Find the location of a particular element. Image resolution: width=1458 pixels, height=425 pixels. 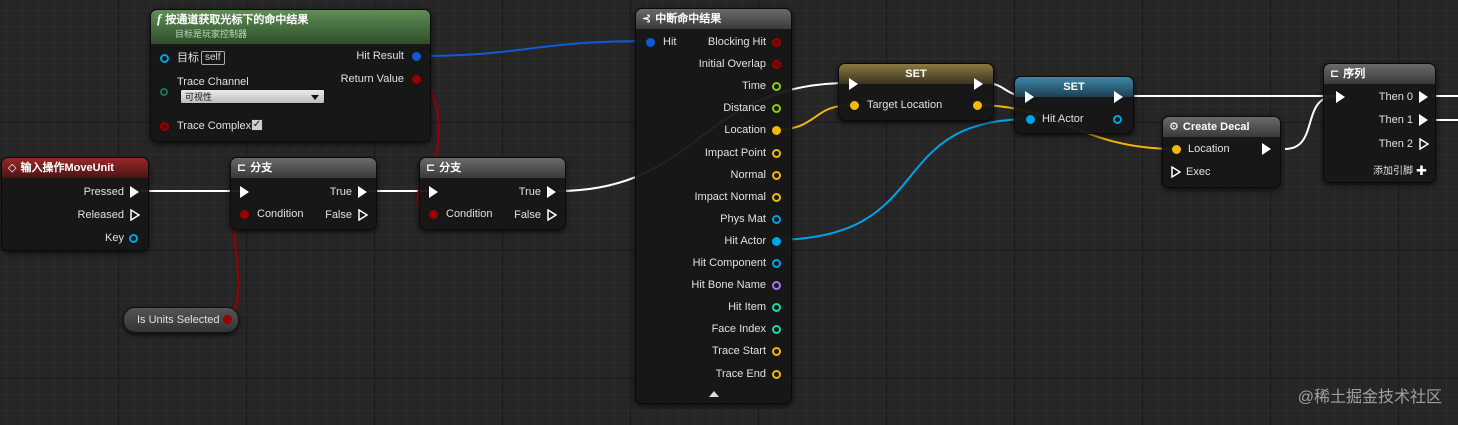

set2-exec-out is located at coordinates (1118, 97).